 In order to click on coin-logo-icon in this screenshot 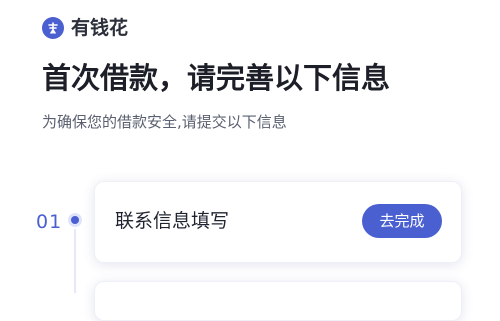, I will do `click(53, 28)`.